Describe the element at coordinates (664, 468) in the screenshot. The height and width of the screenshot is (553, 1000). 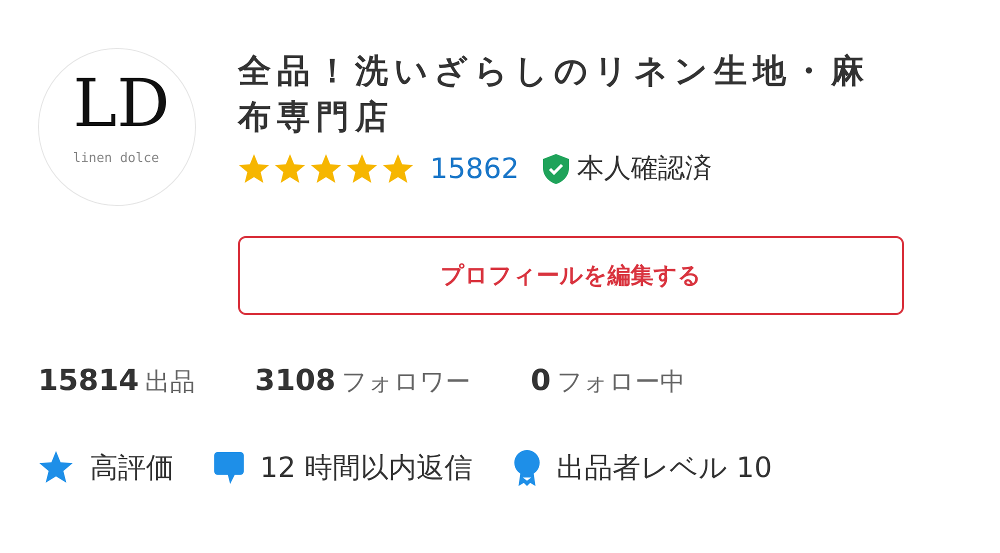
I see `badge-label: 出品者レベル 10` at that location.